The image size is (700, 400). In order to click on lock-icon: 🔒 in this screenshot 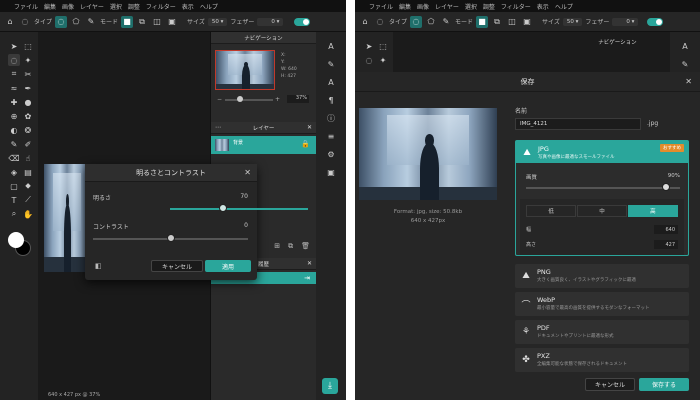, I will do `click(305, 144)`.